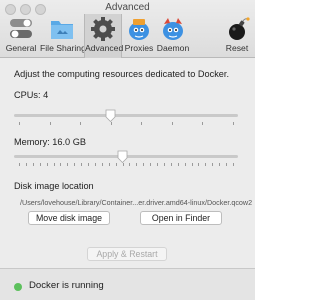 This screenshot has width=320, height=300. What do you see at coordinates (69, 218) in the screenshot?
I see `move-disk-image-button: Move disk image` at bounding box center [69, 218].